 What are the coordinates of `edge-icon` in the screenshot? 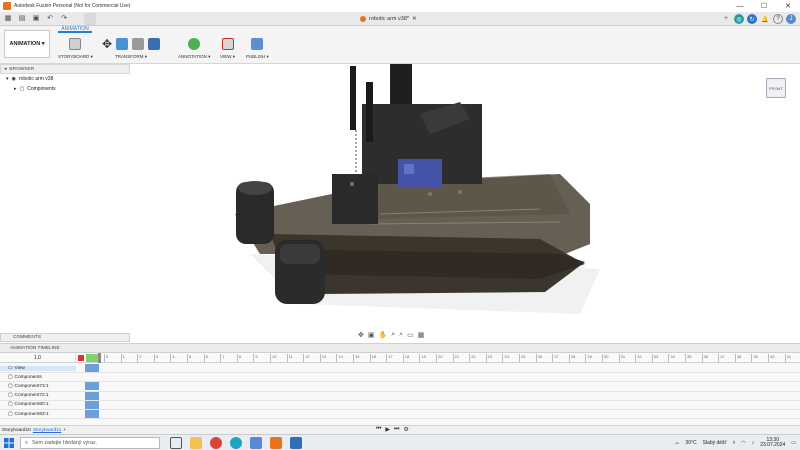 It's located at (236, 443).